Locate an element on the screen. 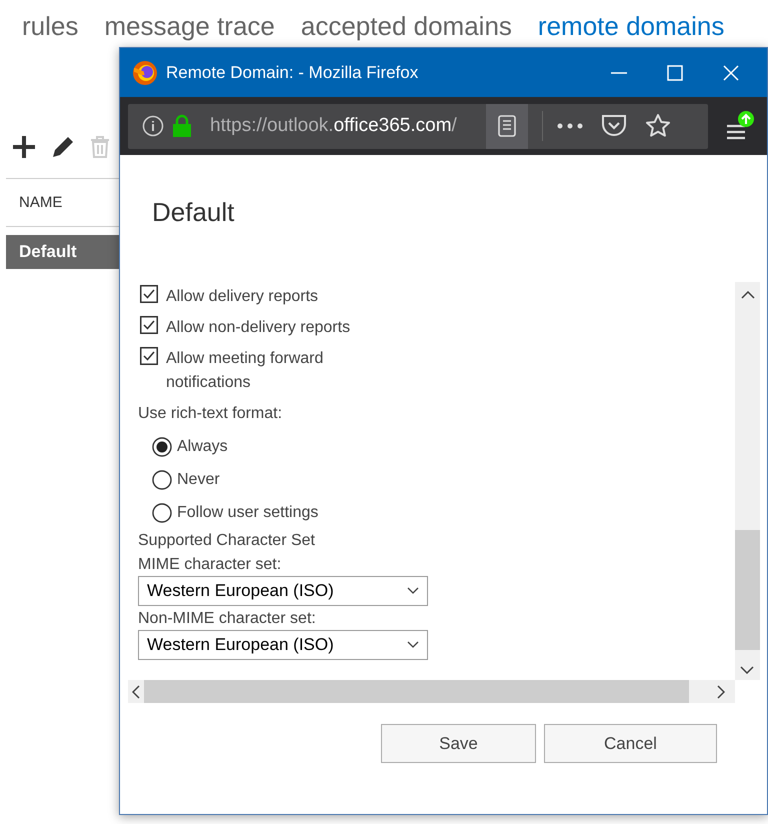 This screenshot has height=824, width=768. nav-tab: accepted domains is located at coordinates (406, 26).